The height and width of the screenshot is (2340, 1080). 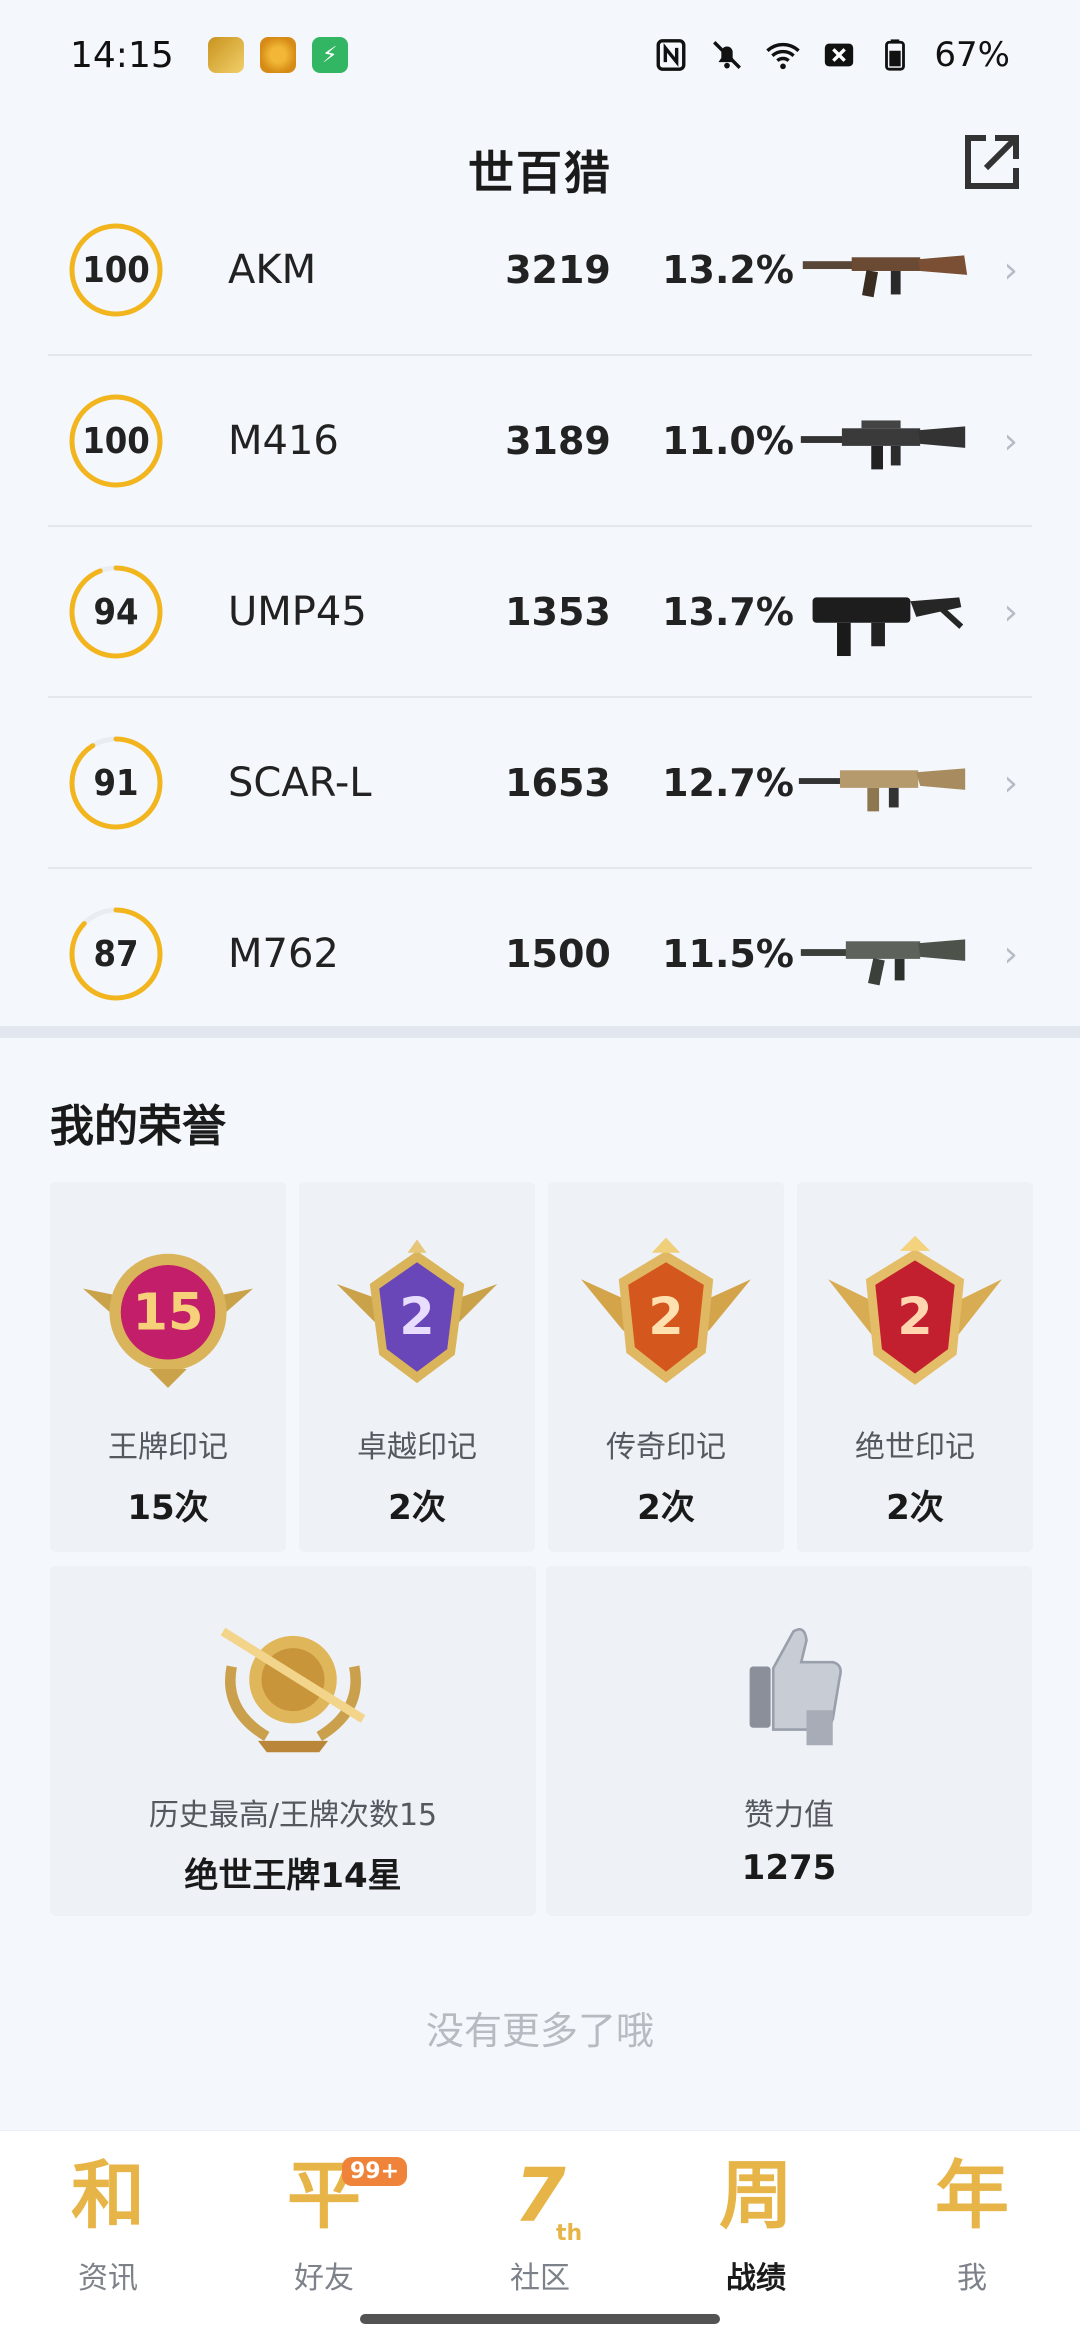 I want to click on ace-mark-label: 王牌印记, so click(x=168, y=1447).